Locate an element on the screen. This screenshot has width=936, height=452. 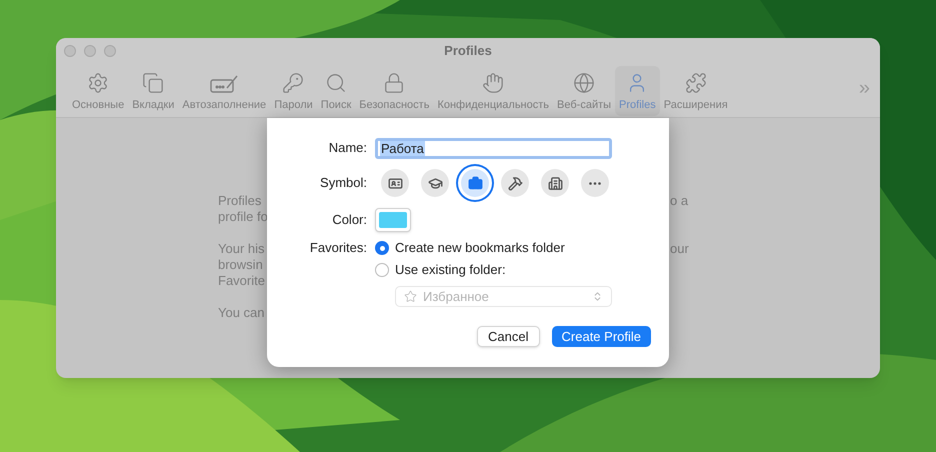
lock-icon is located at coordinates (394, 83).